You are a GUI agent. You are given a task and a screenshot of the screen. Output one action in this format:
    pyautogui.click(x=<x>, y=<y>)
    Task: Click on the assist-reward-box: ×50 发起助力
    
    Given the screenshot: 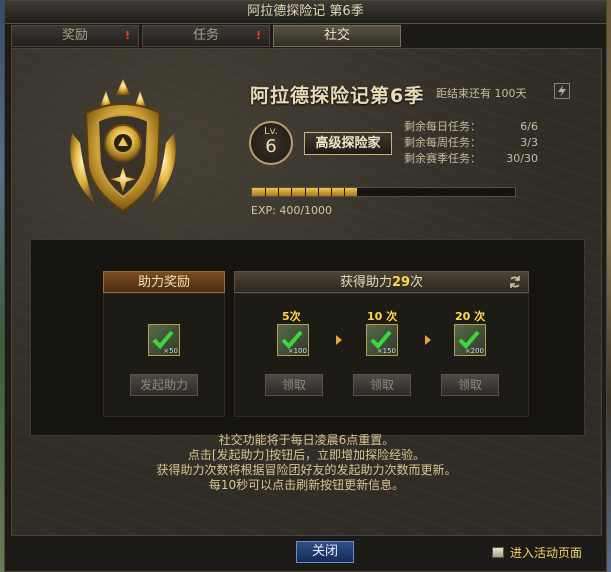 What is the action you would take?
    pyautogui.click(x=164, y=355)
    